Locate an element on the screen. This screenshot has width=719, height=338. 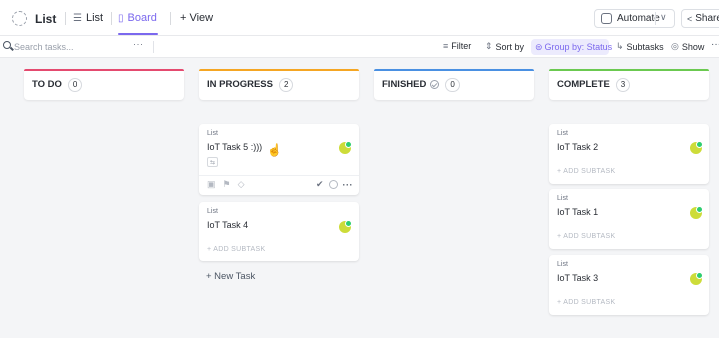
check-circle-icon is located at coordinates (435, 84).